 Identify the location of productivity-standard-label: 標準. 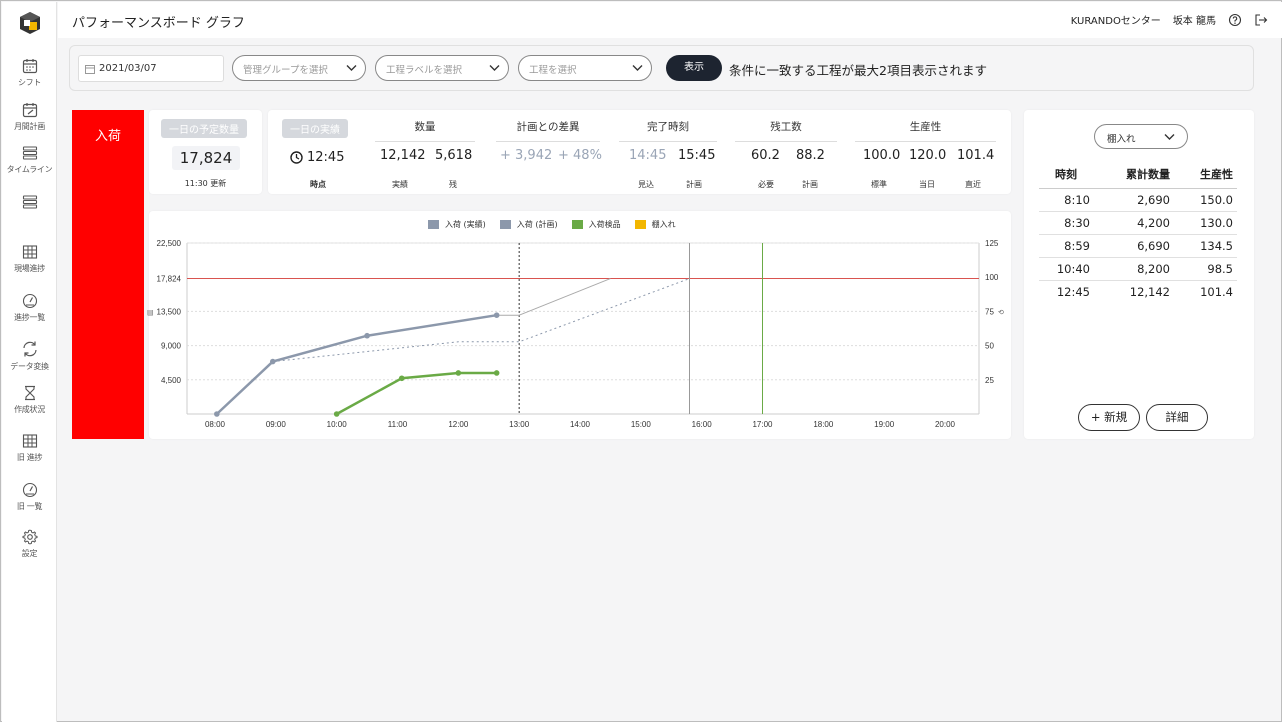
(879, 184).